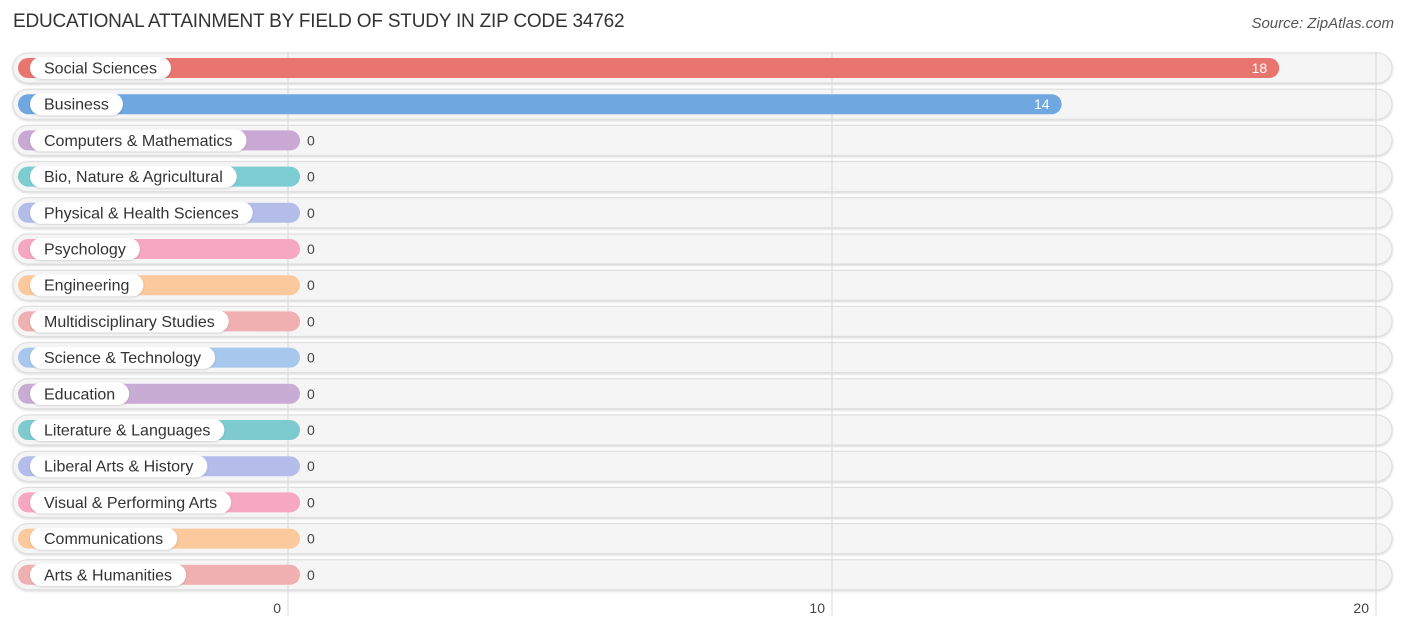 Image resolution: width=1406 pixels, height=631 pixels. Describe the element at coordinates (127, 431) in the screenshot. I see `category-label: Literature & Languages` at that location.